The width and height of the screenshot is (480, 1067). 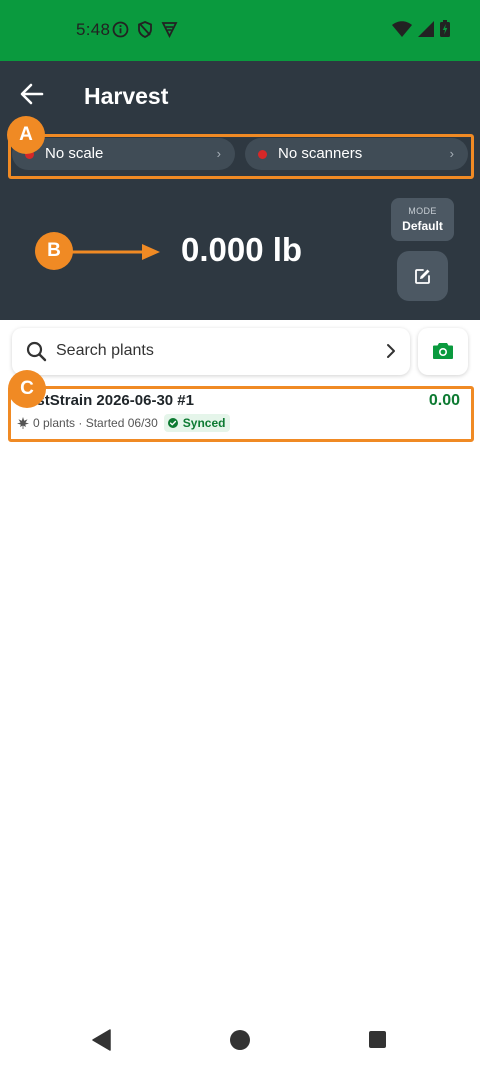 What do you see at coordinates (26, 135) in the screenshot?
I see `annotation-a-marker: A` at bounding box center [26, 135].